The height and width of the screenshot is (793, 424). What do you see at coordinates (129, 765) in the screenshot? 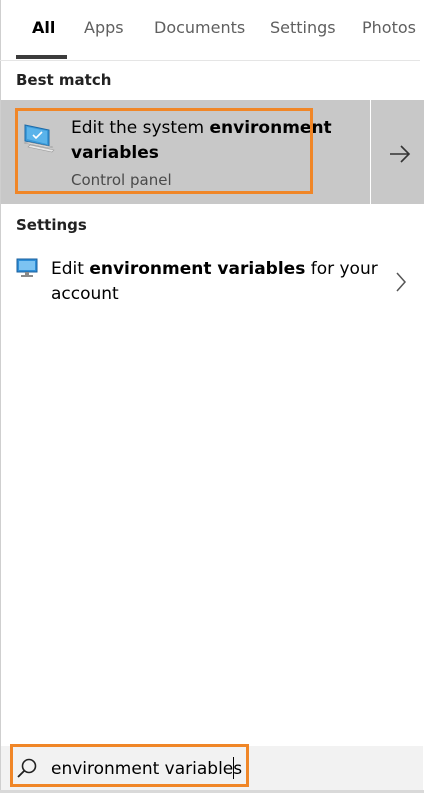
I see `search-highlight-box` at bounding box center [129, 765].